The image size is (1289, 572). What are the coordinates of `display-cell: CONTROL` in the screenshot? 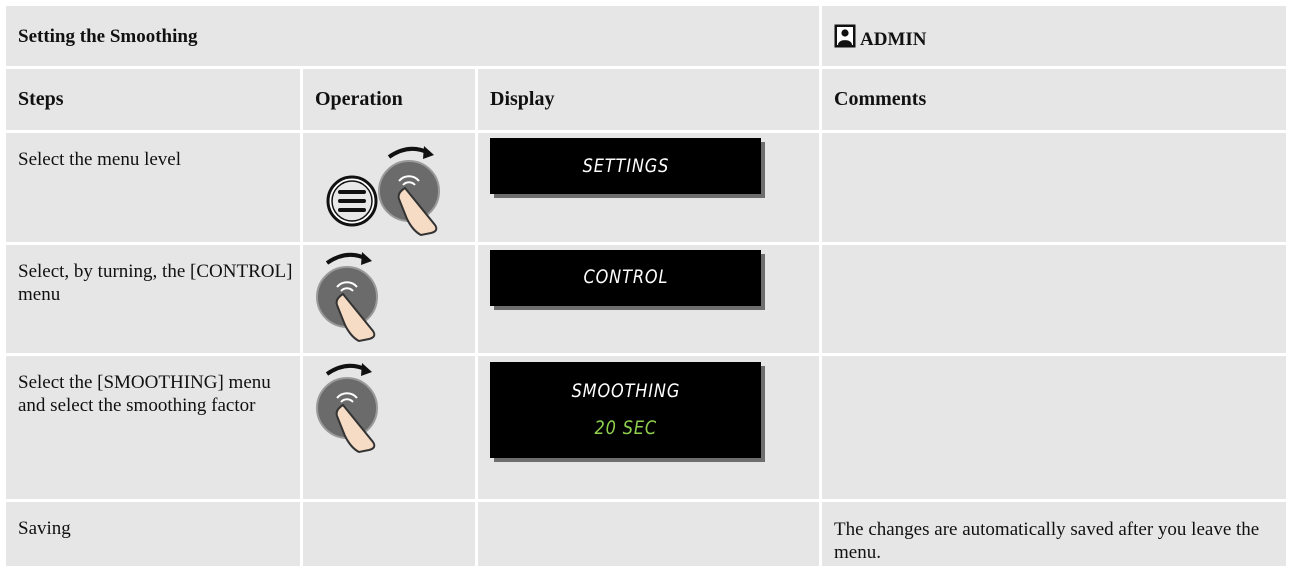 It's located at (649, 298).